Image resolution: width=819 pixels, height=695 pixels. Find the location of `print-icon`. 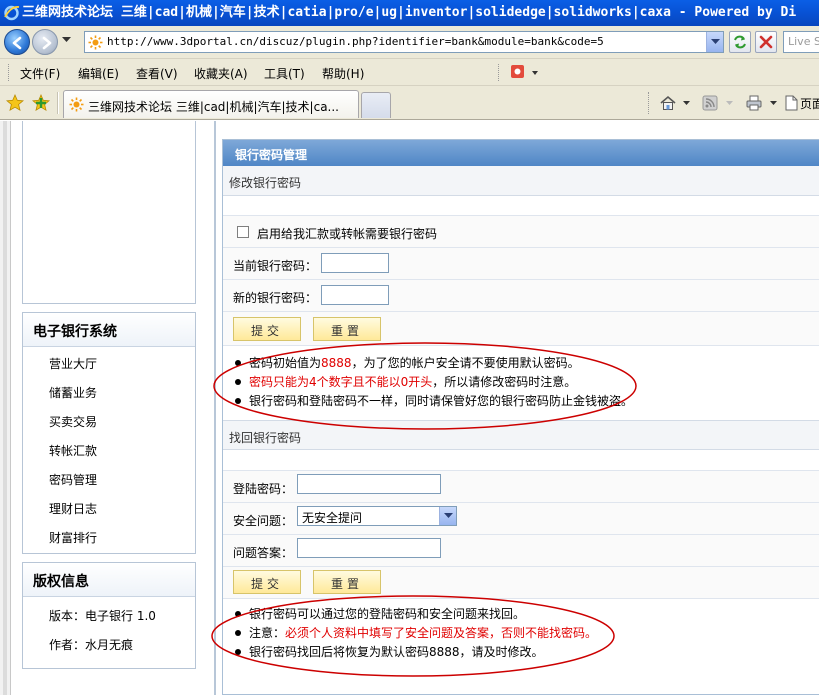

print-icon is located at coordinates (754, 103).